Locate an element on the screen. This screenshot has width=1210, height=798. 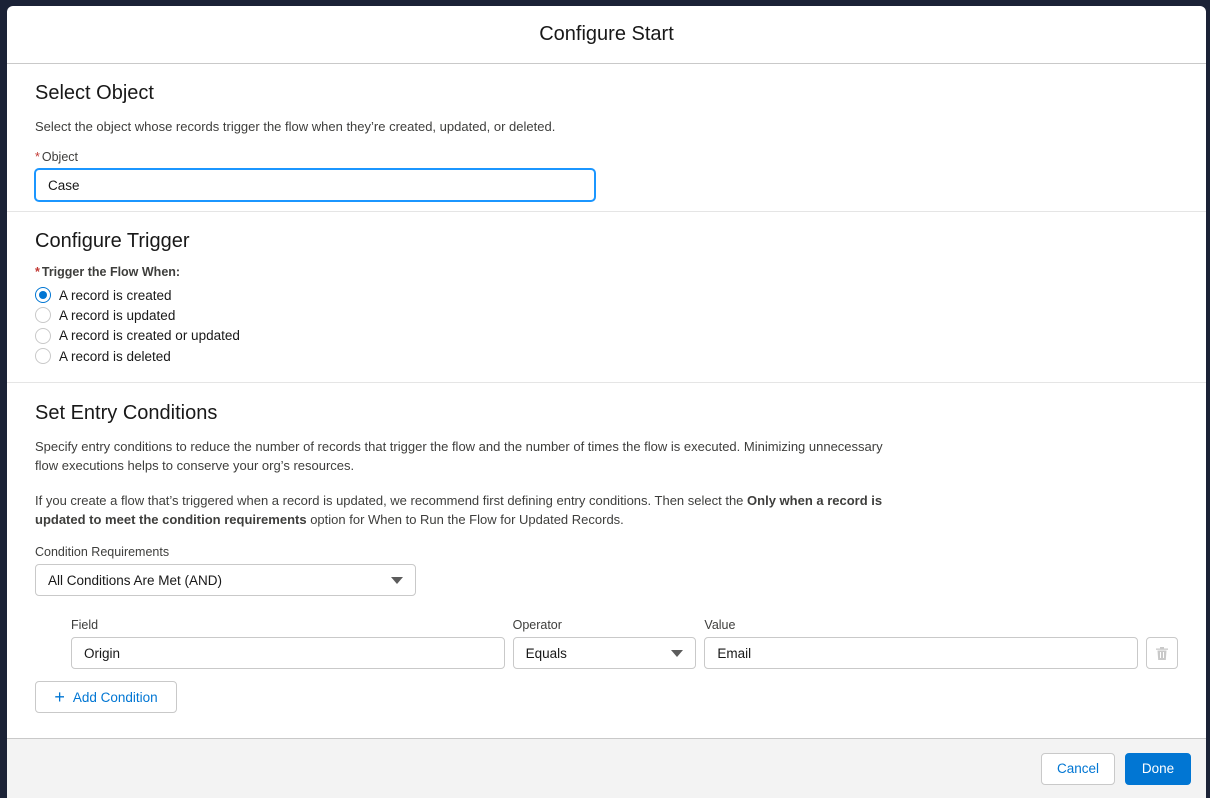
delete-condition-button is located at coordinates (1162, 653).